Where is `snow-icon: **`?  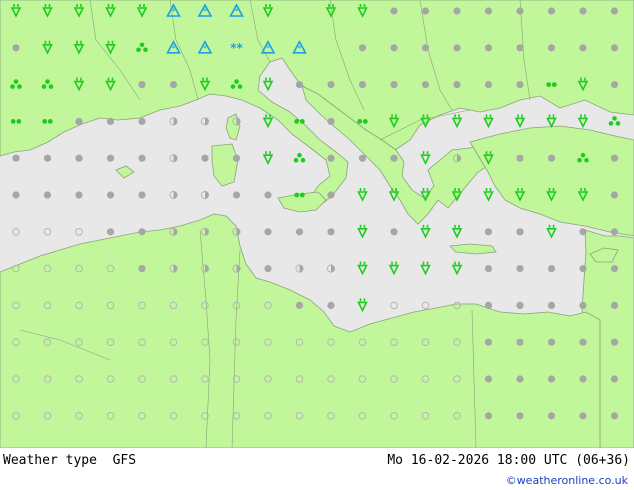 snow-icon: ** is located at coordinates (236, 48).